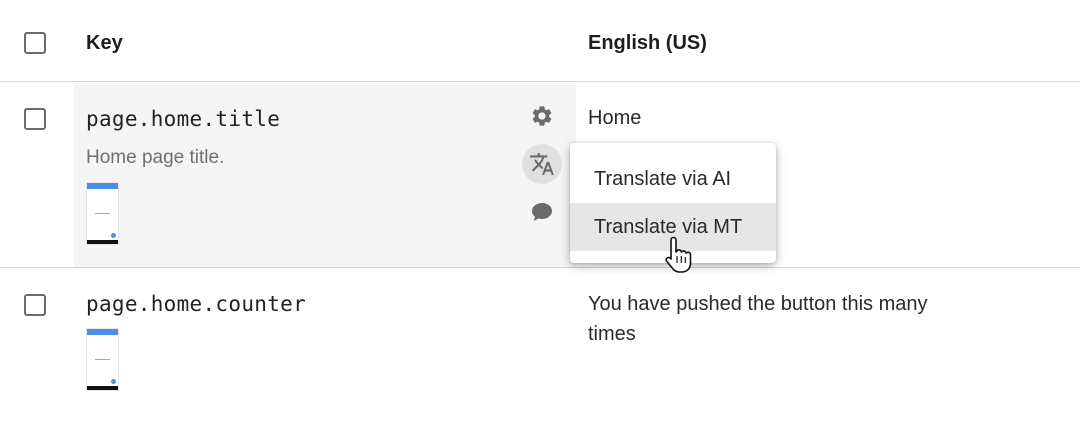 The width and height of the screenshot is (1080, 428). I want to click on hand-cursor-icon, so click(678, 258).